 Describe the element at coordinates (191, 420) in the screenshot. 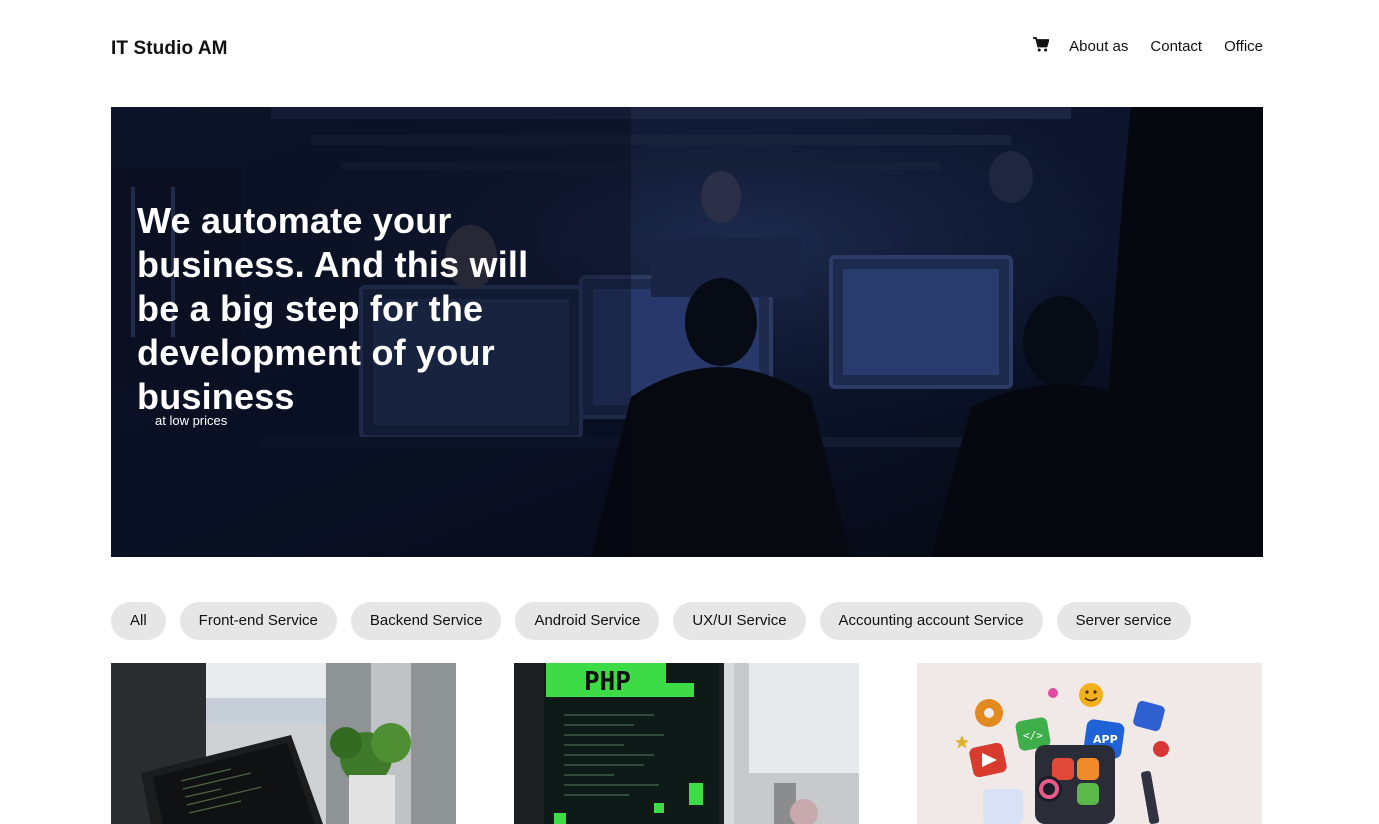

I see `hero-subtitle: at low prices` at that location.